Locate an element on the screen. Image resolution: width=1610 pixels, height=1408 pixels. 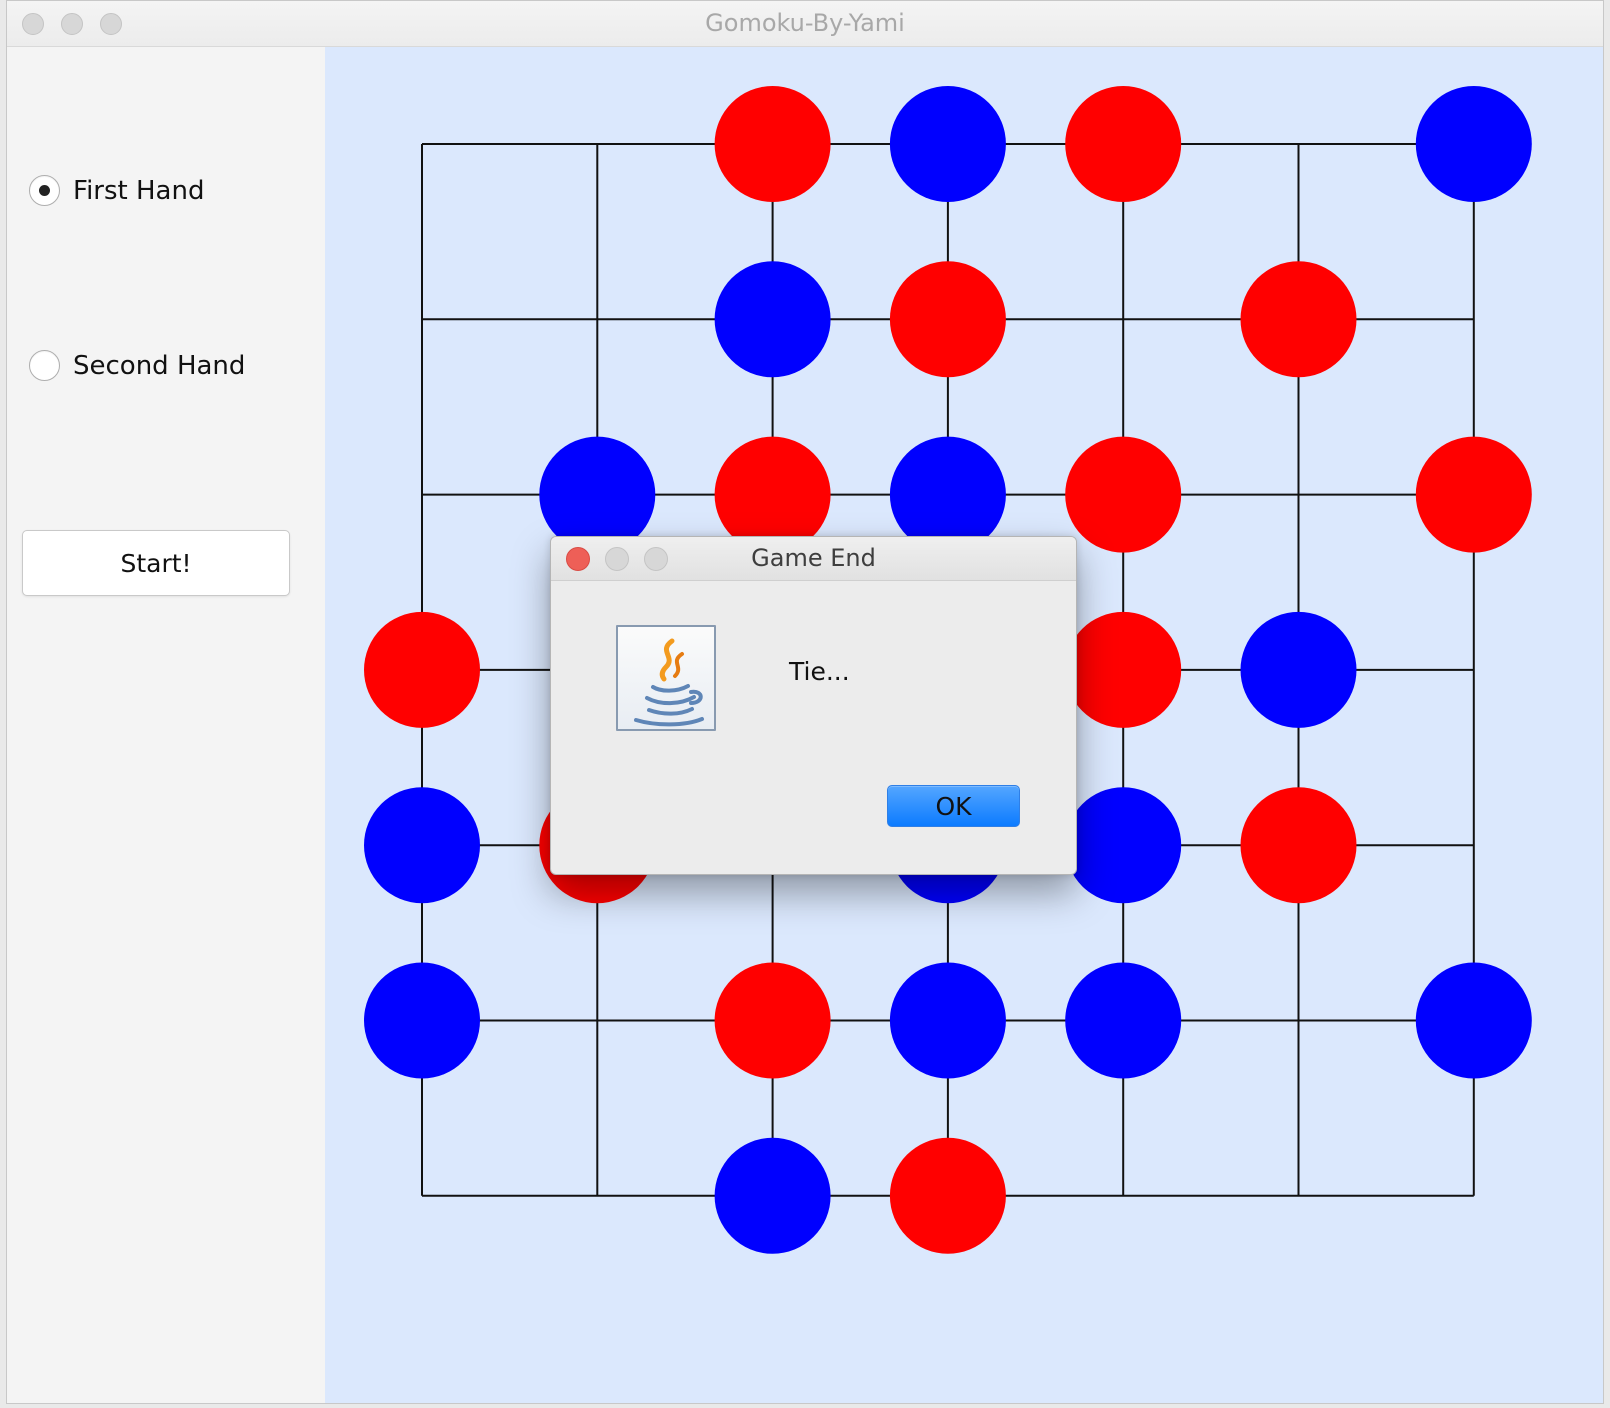
dialog-title: Game End is located at coordinates (813, 558).